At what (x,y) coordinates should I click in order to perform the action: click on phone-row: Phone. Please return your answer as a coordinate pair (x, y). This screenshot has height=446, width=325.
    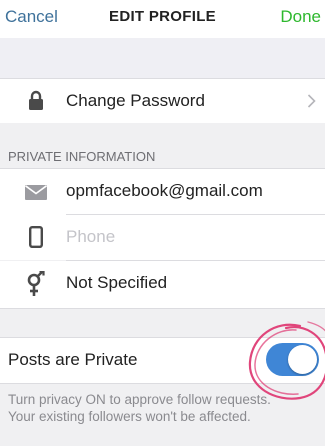
    Looking at the image, I should click on (162, 237).